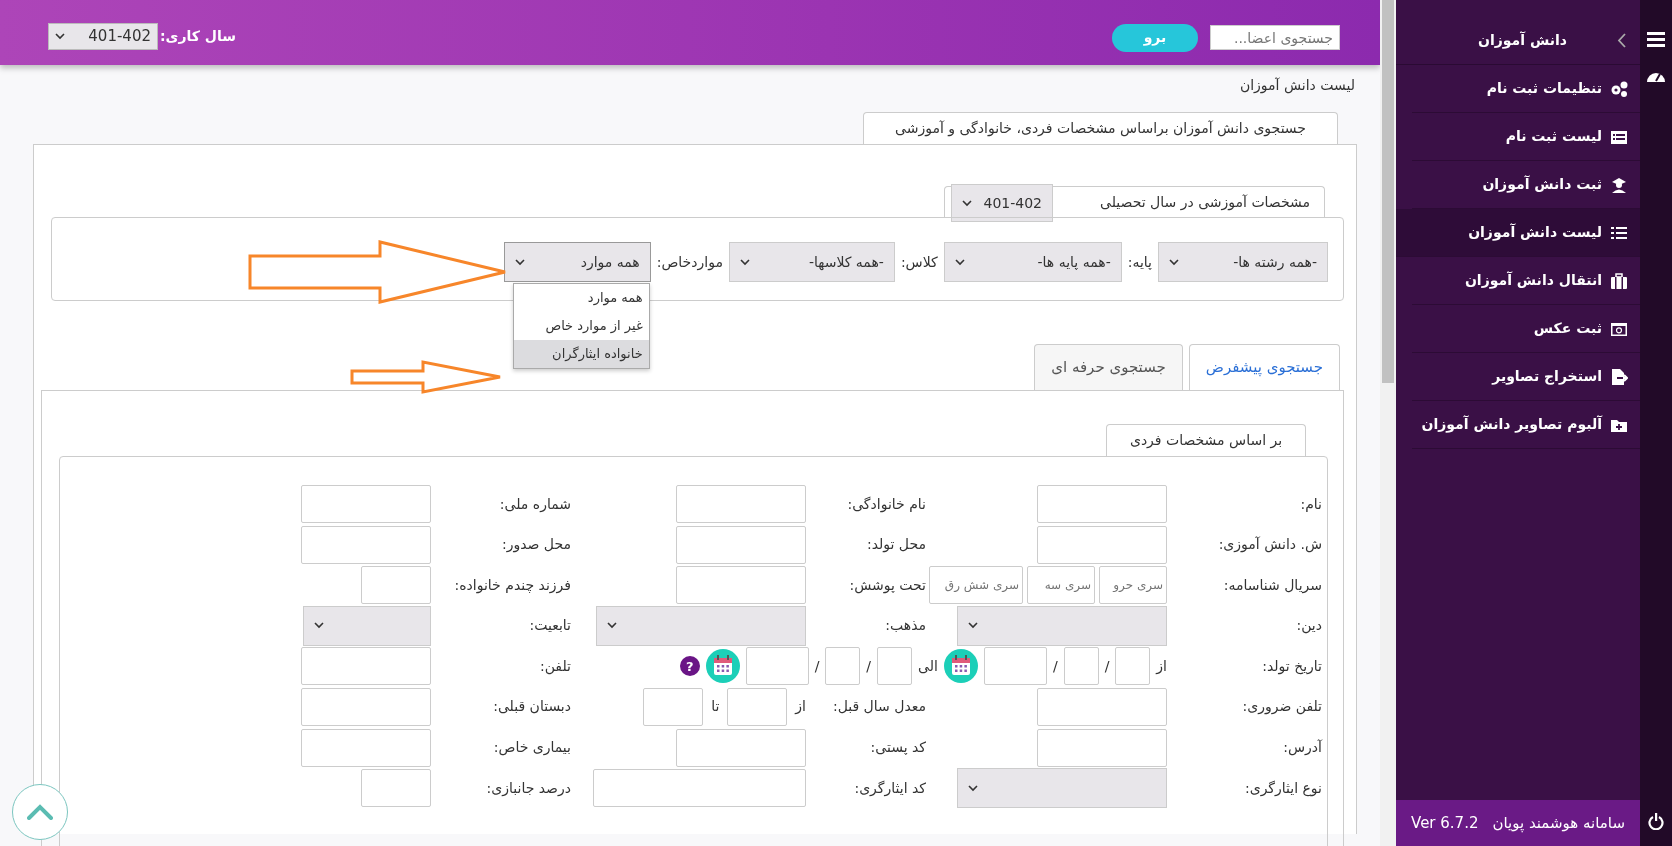 Image resolution: width=1672 pixels, height=846 pixels. Describe the element at coordinates (1619, 88) in the screenshot. I see `gears-icon` at that location.